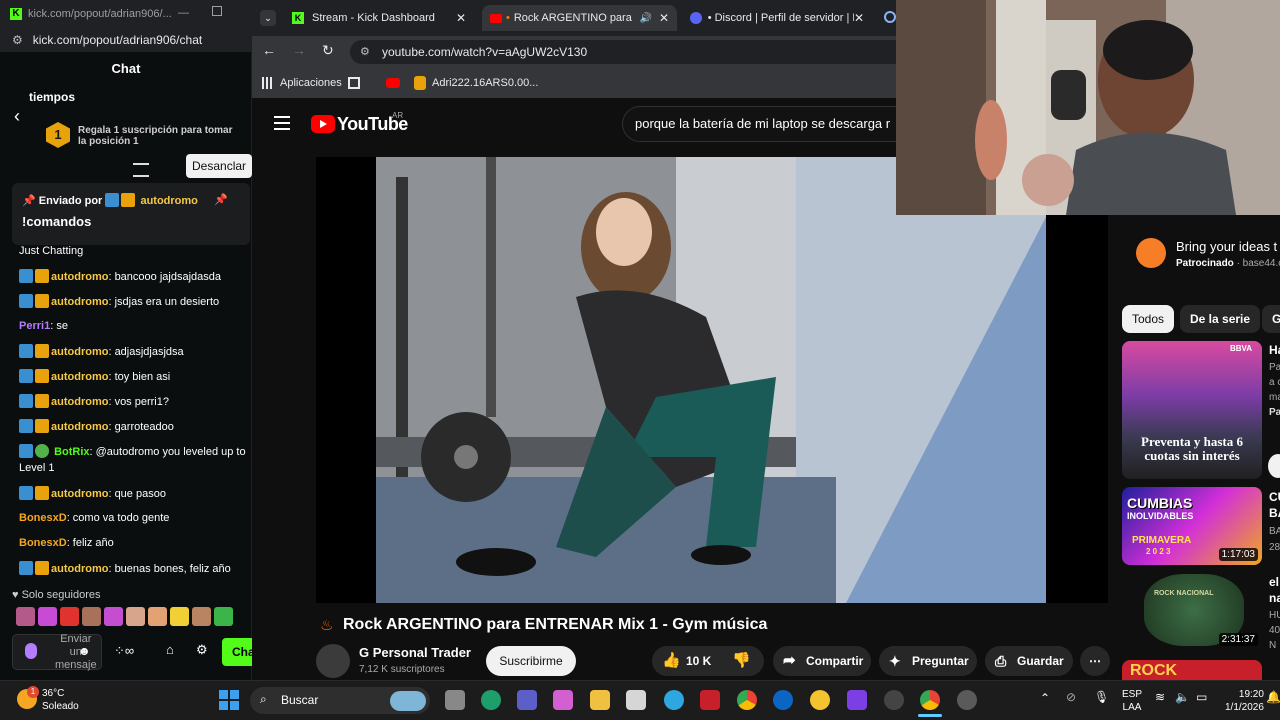 Image resolution: width=1280 pixels, height=720 pixels. What do you see at coordinates (269, 50) in the screenshot?
I see `back-icon: ←` at bounding box center [269, 50].